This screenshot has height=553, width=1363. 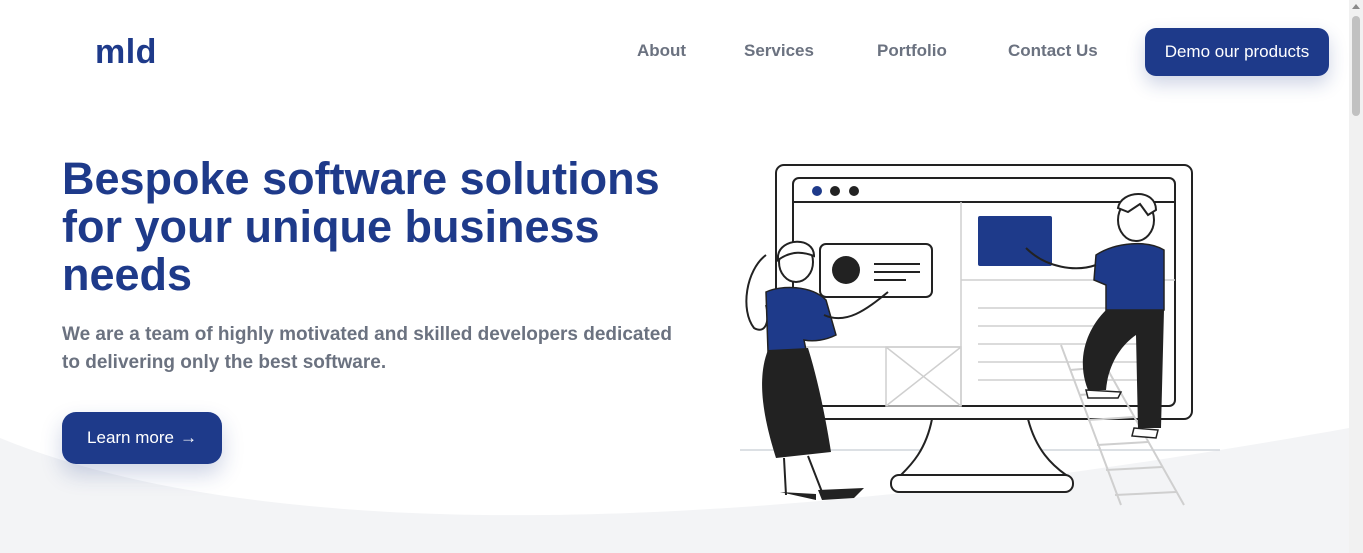 I want to click on learn-more-label: Learn more, so click(x=130, y=437).